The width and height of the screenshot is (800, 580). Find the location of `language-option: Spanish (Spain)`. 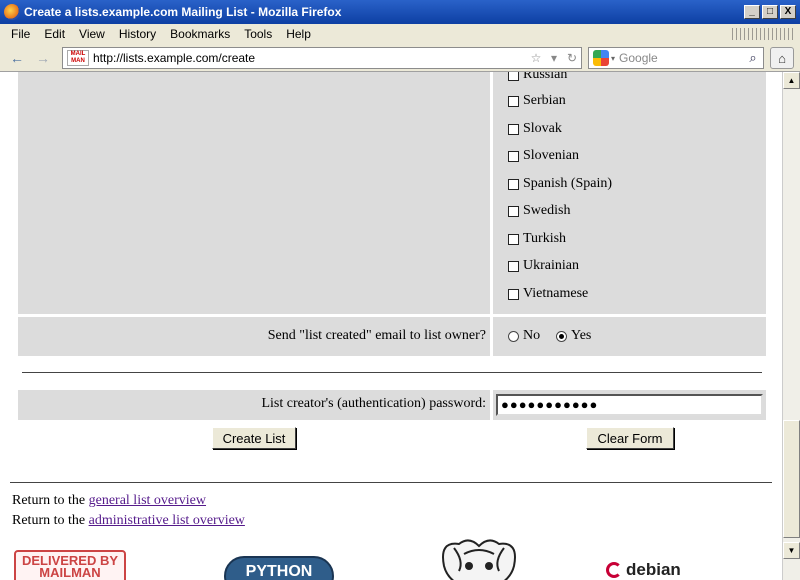

language-option: Spanish (Spain) is located at coordinates (560, 184).